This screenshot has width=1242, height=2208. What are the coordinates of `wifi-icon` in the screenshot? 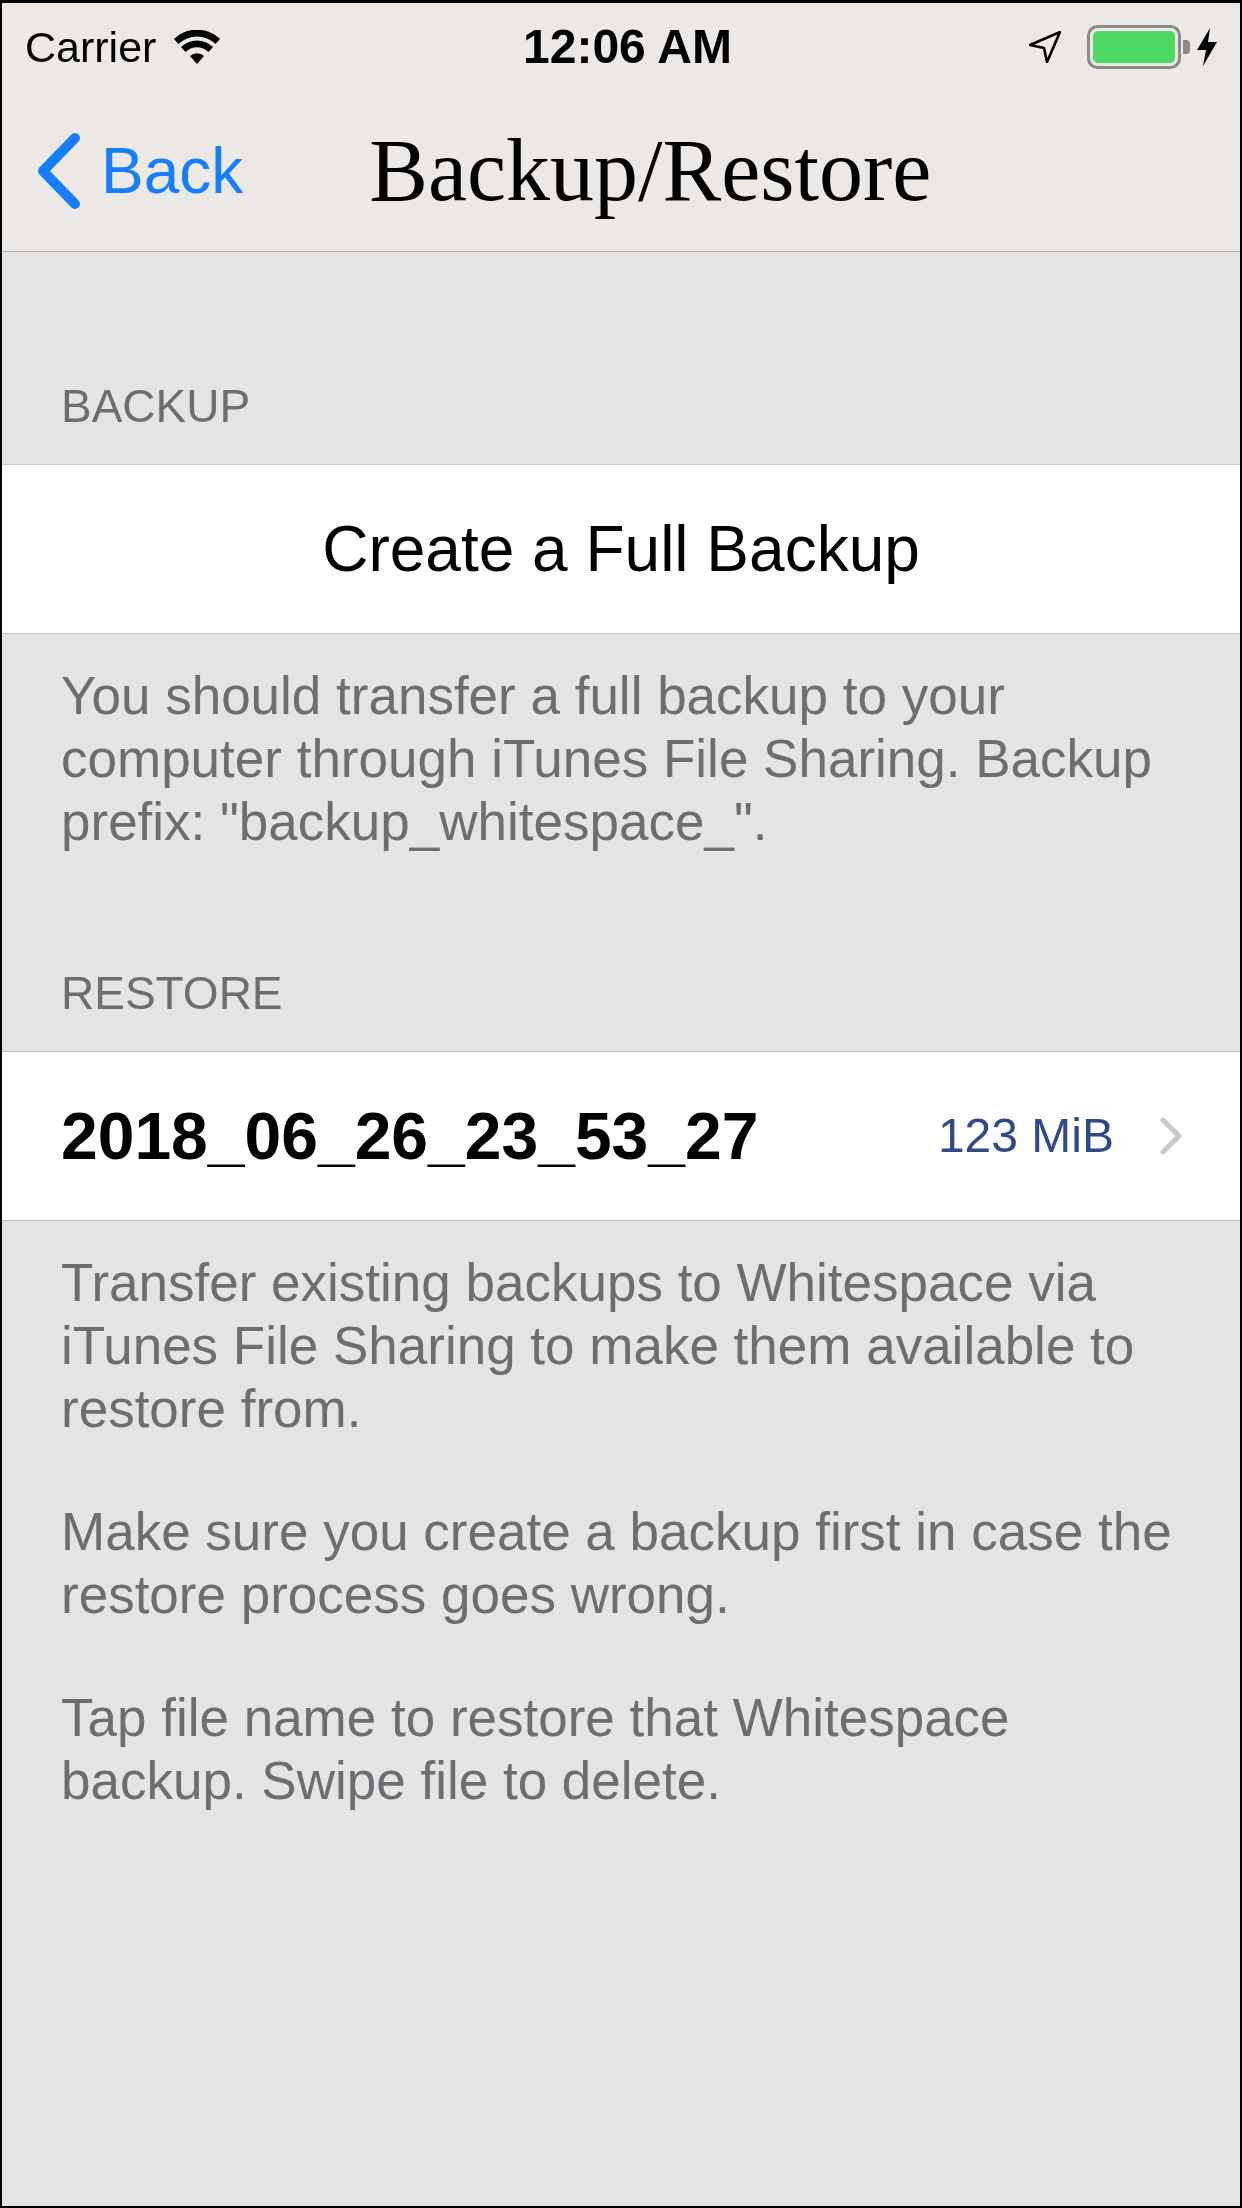 It's located at (197, 47).